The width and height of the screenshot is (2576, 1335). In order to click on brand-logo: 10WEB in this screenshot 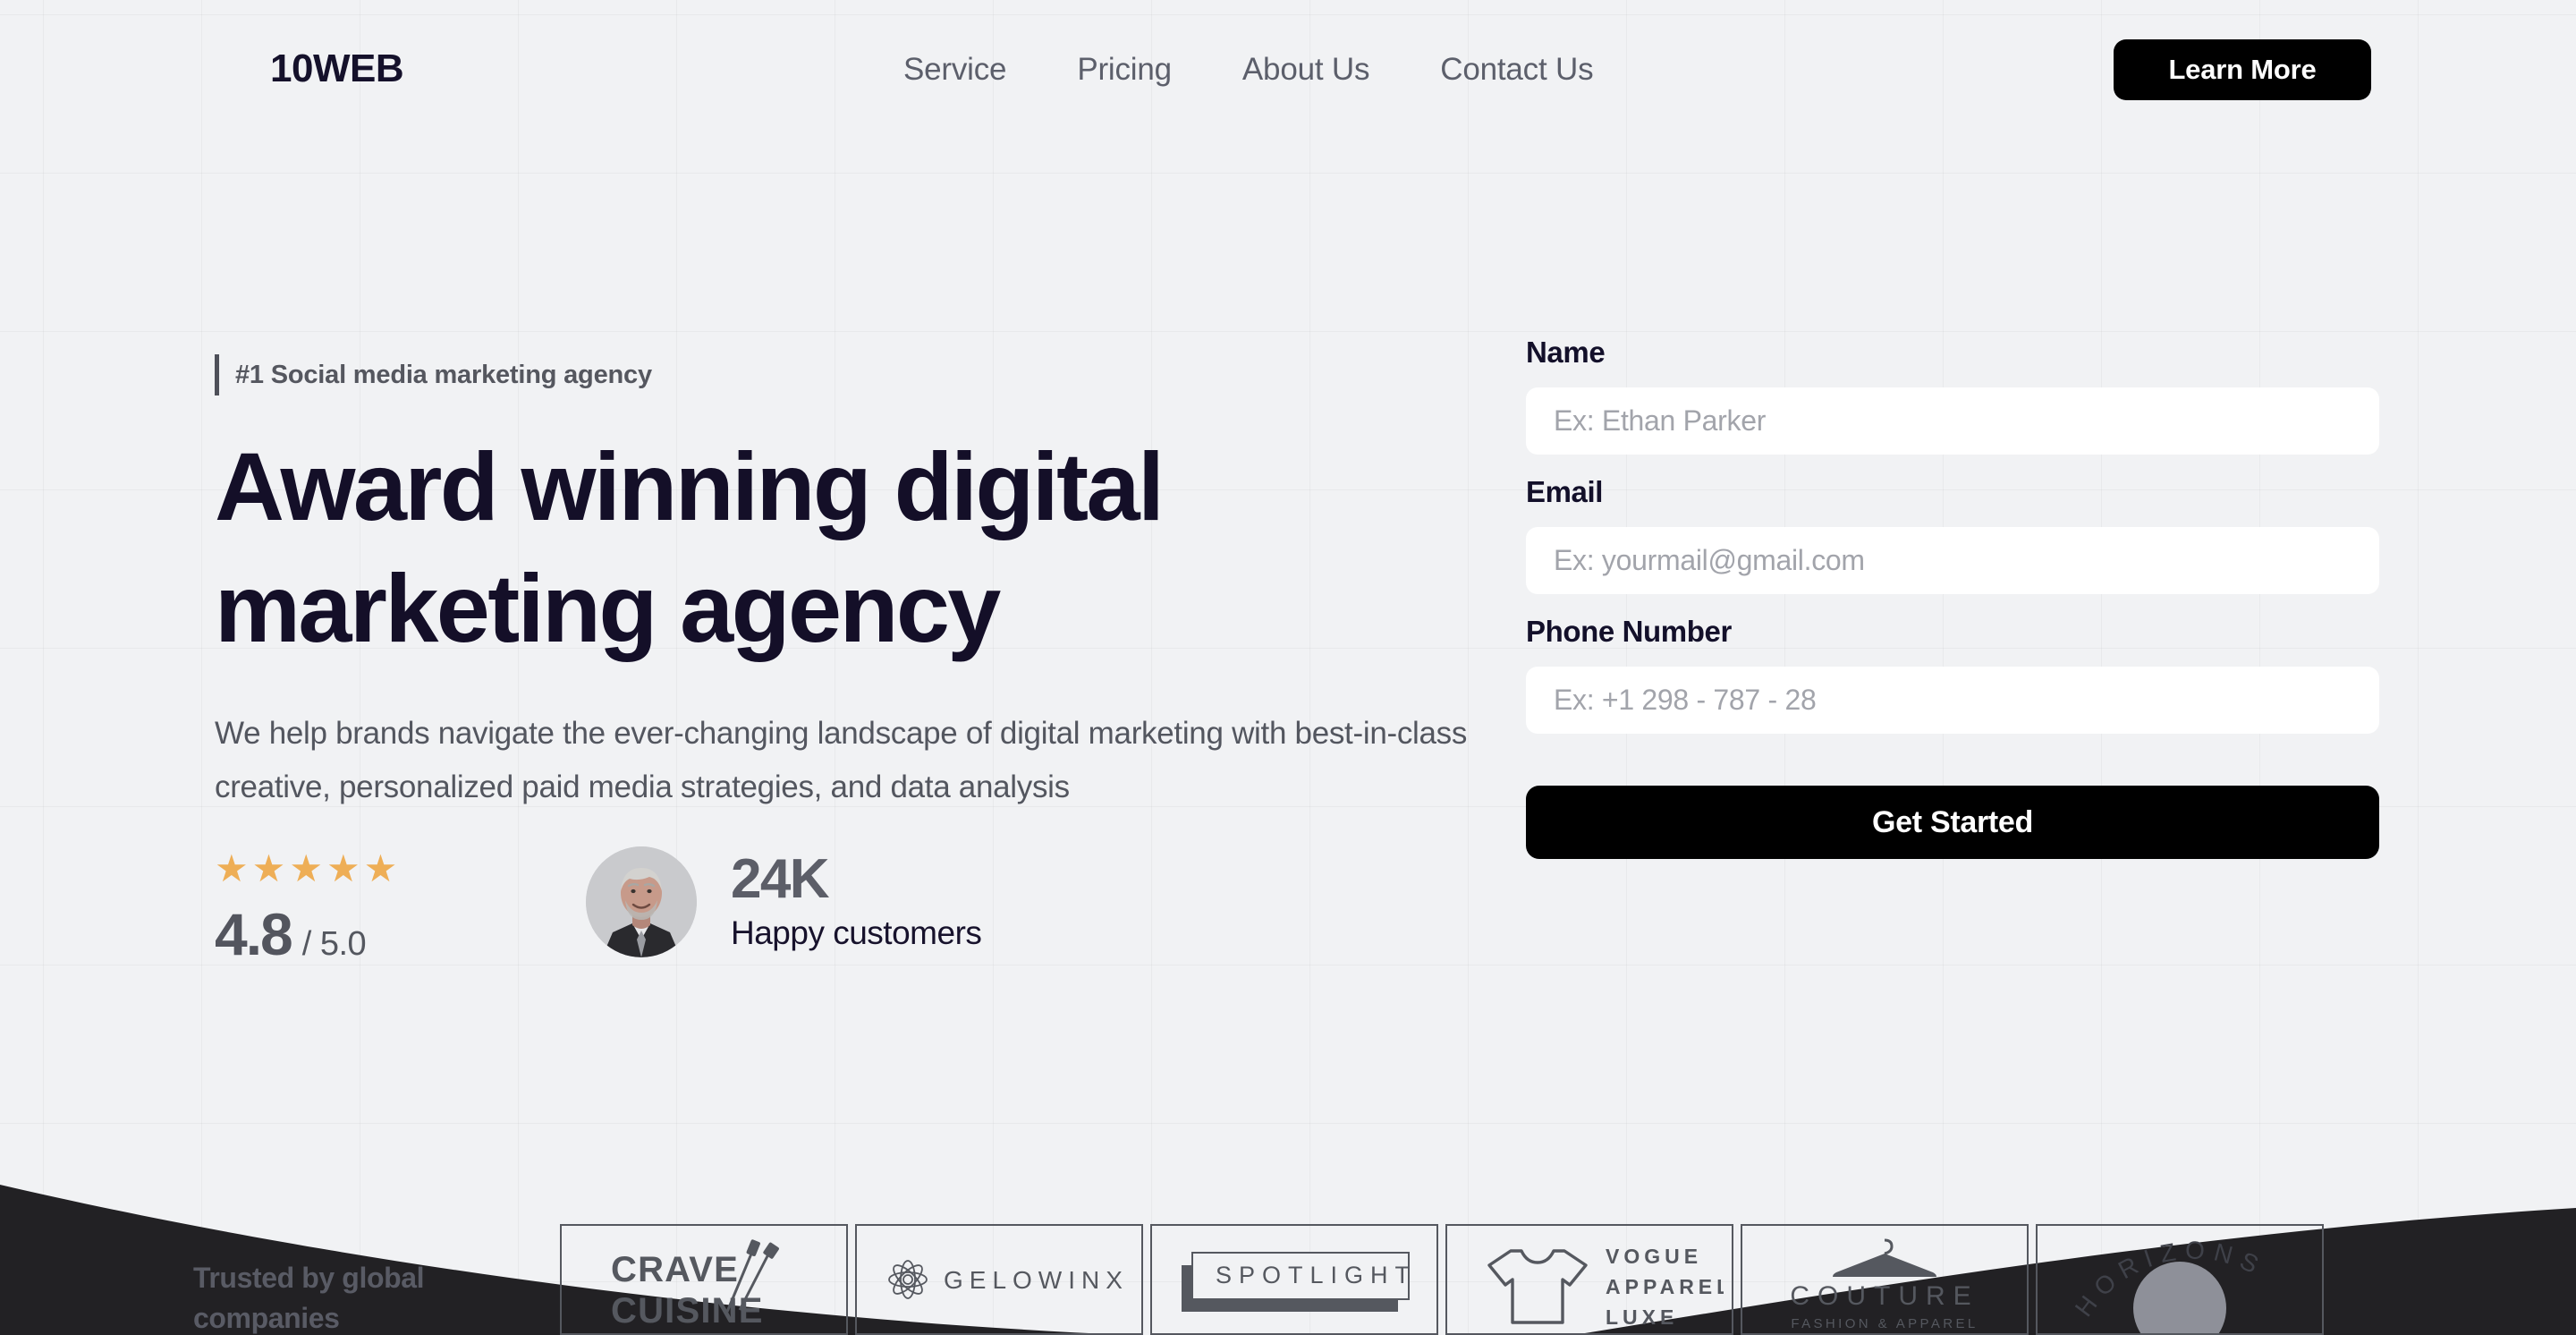, I will do `click(337, 69)`.